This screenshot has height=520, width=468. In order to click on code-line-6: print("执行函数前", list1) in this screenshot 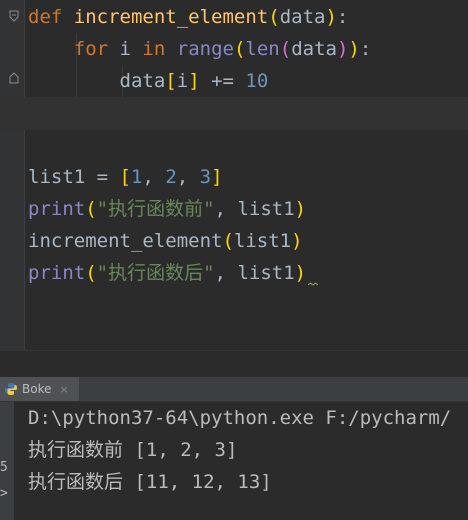, I will do `click(167, 209)`.